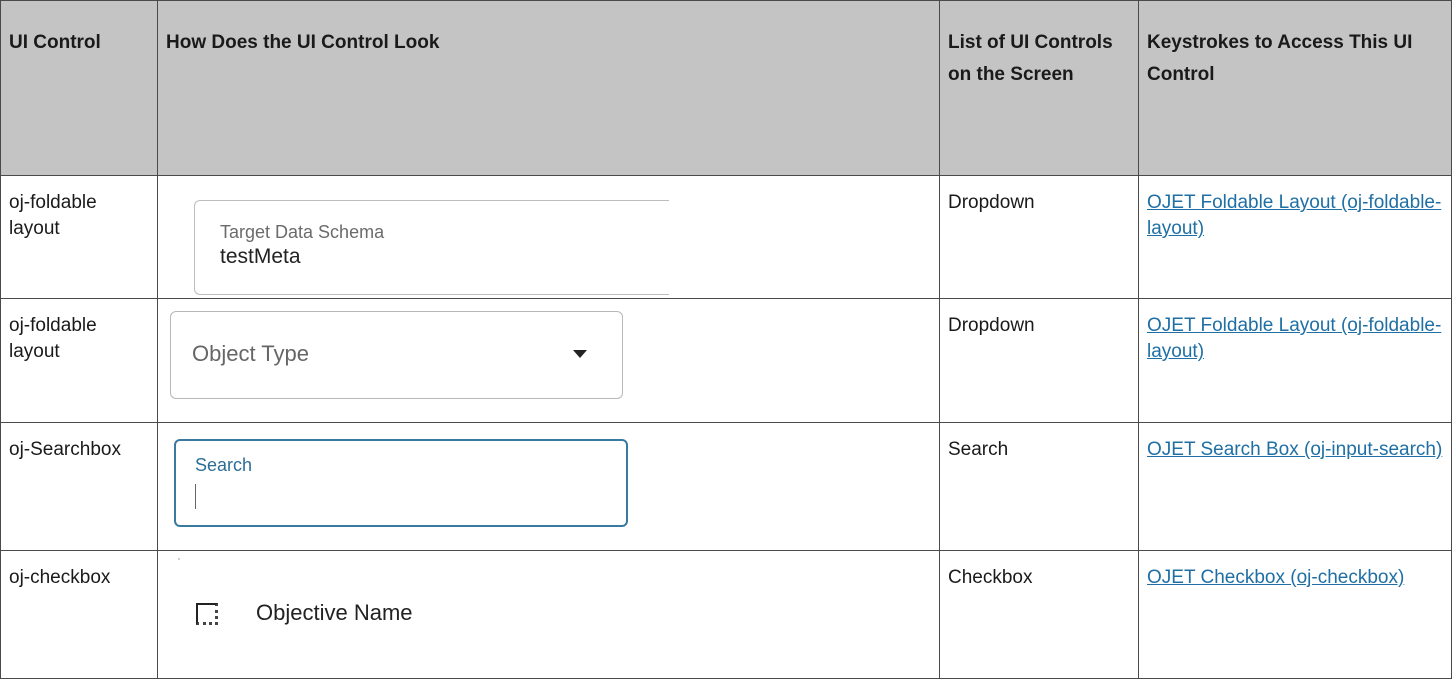  Describe the element at coordinates (1294, 449) in the screenshot. I see `keystrokes-link: OJET Search Box (oj-input-search)` at that location.